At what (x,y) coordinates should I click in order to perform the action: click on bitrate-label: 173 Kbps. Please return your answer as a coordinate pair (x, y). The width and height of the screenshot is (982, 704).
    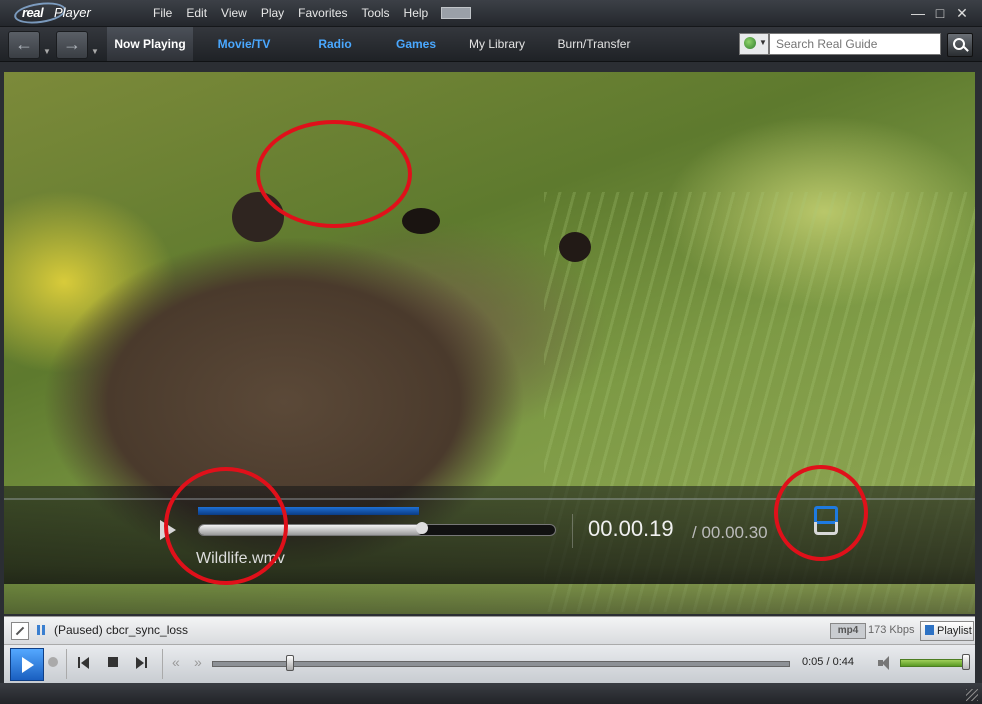
    Looking at the image, I should click on (891, 630).